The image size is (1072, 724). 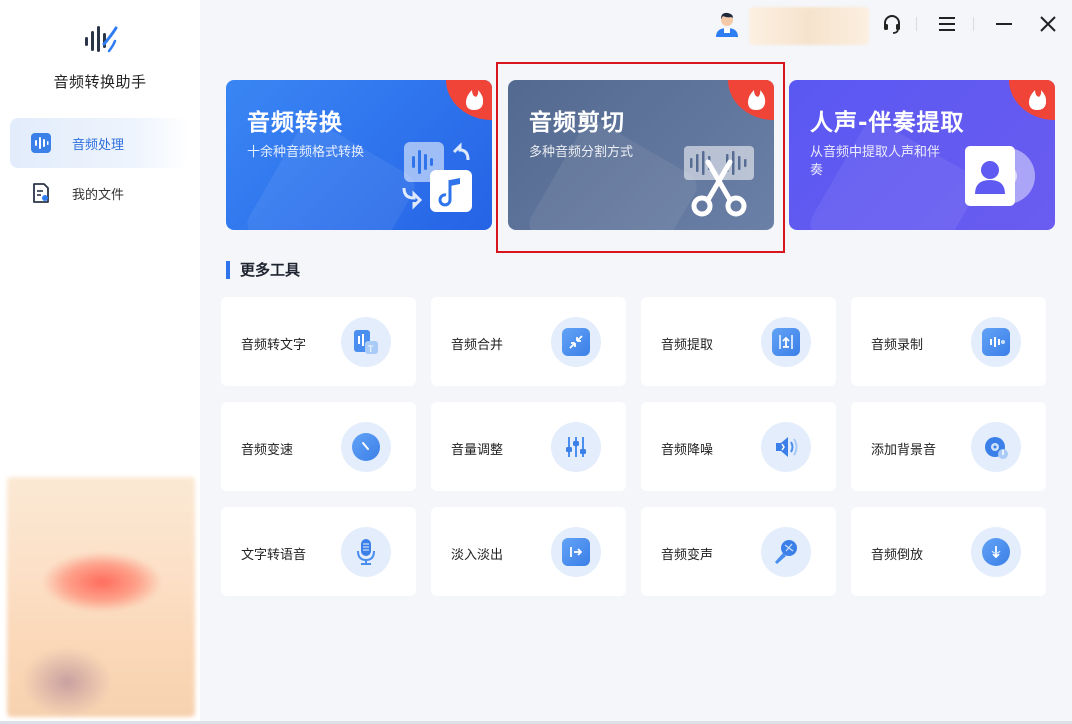 I want to click on tool-audio-speed: 音频变速, so click(x=318, y=446).